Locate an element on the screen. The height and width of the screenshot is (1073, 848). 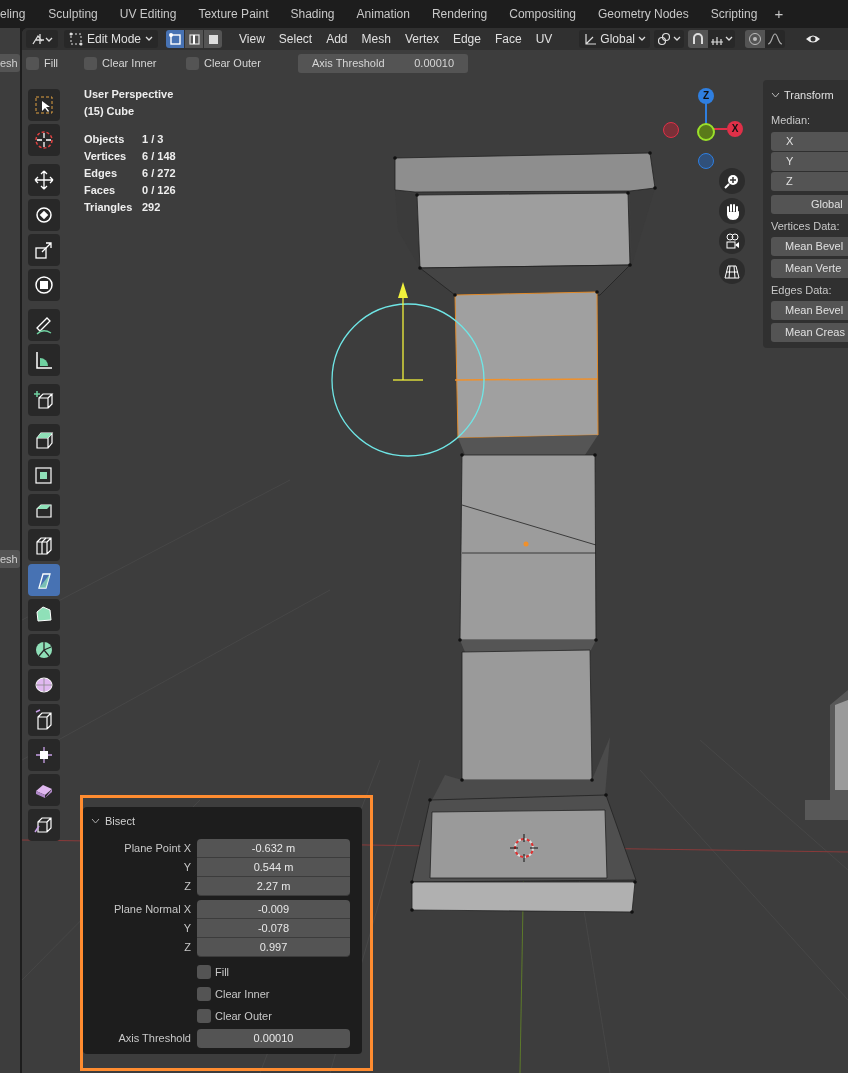
workspace-tab: Sculpting is located at coordinates (73, 14).